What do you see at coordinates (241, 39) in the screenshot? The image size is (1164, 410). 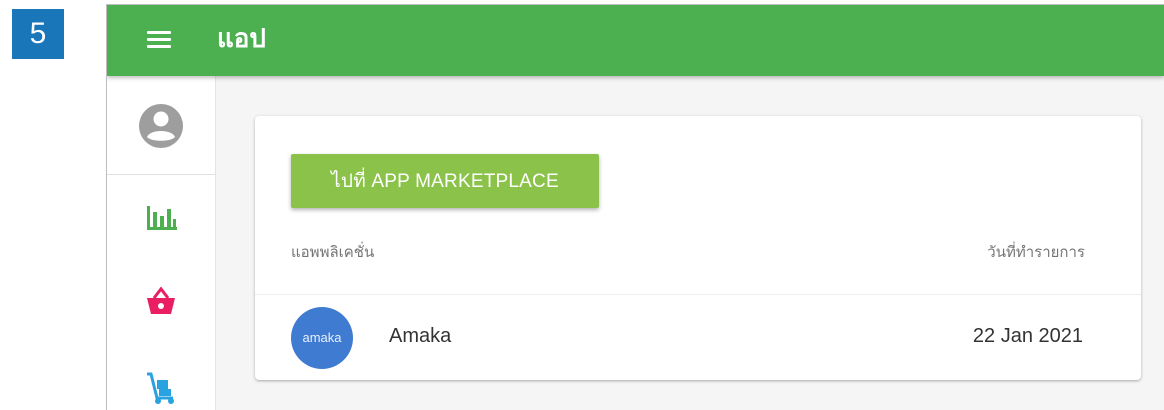 I see `page-title: แอป` at bounding box center [241, 39].